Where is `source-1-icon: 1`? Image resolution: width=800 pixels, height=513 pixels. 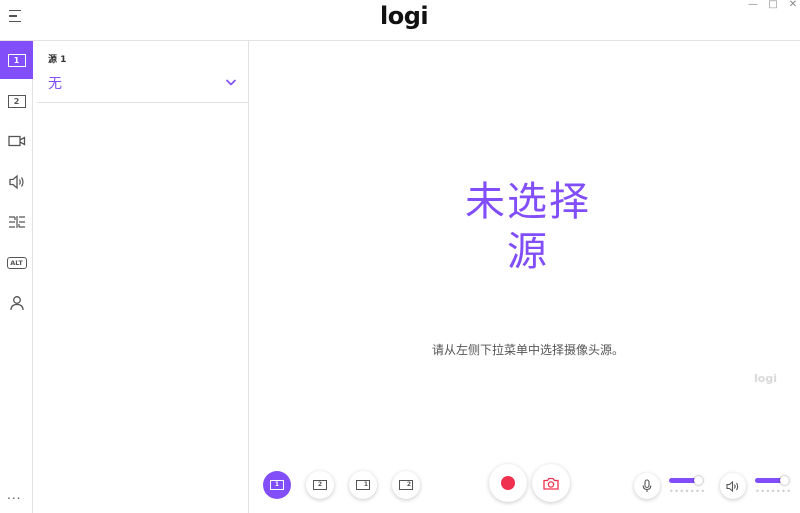 source-1-icon: 1 is located at coordinates (16, 60).